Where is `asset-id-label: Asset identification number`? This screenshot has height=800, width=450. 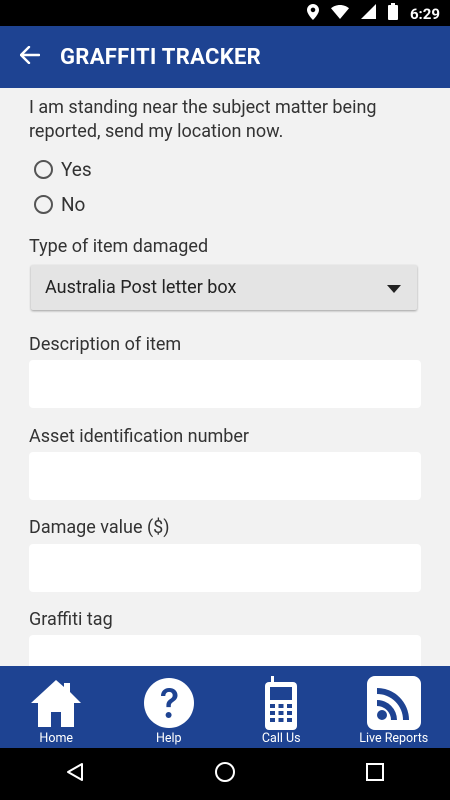
asset-id-label: Asset identification number is located at coordinates (139, 436).